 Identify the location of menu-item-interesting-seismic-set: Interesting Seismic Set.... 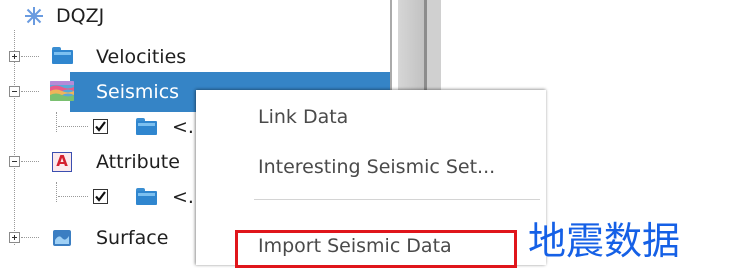
(376, 167).